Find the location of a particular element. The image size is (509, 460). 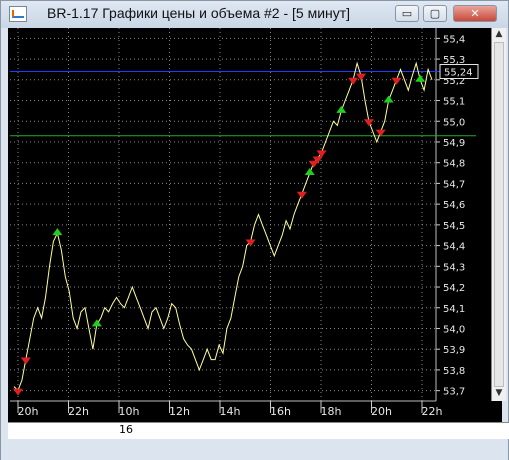

time-tick-label: 12h is located at coordinates (179, 411).